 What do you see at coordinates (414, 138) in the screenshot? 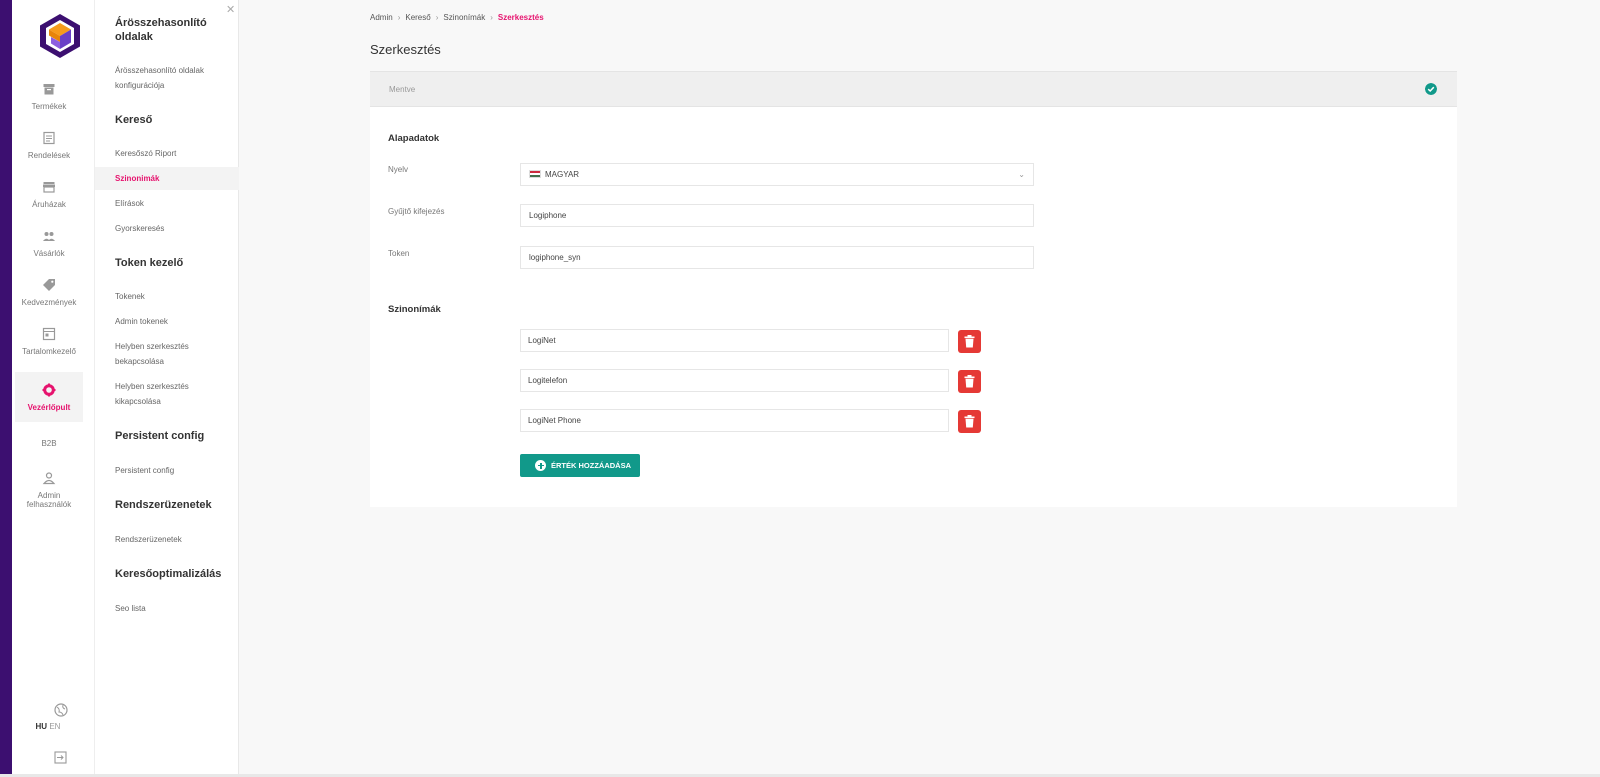
I see `section-title-alapadatok: Alapadatok` at bounding box center [414, 138].